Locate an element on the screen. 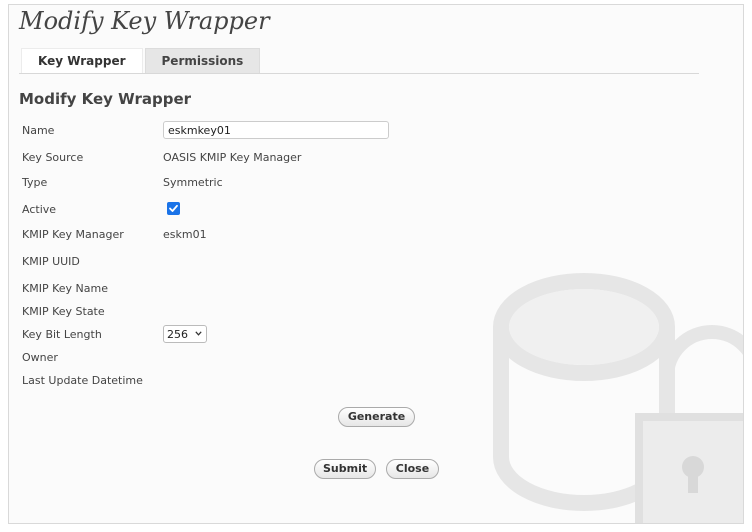 The height and width of the screenshot is (532, 752). owner-row: Owner is located at coordinates (302, 359).